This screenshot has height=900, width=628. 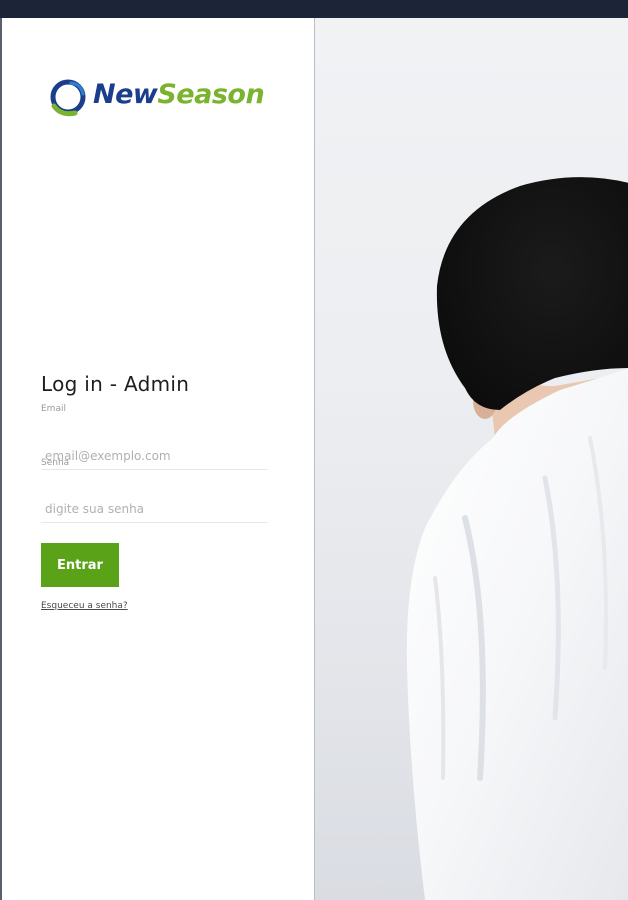 What do you see at coordinates (211, 94) in the screenshot?
I see `brand-name-season: Season` at bounding box center [211, 94].